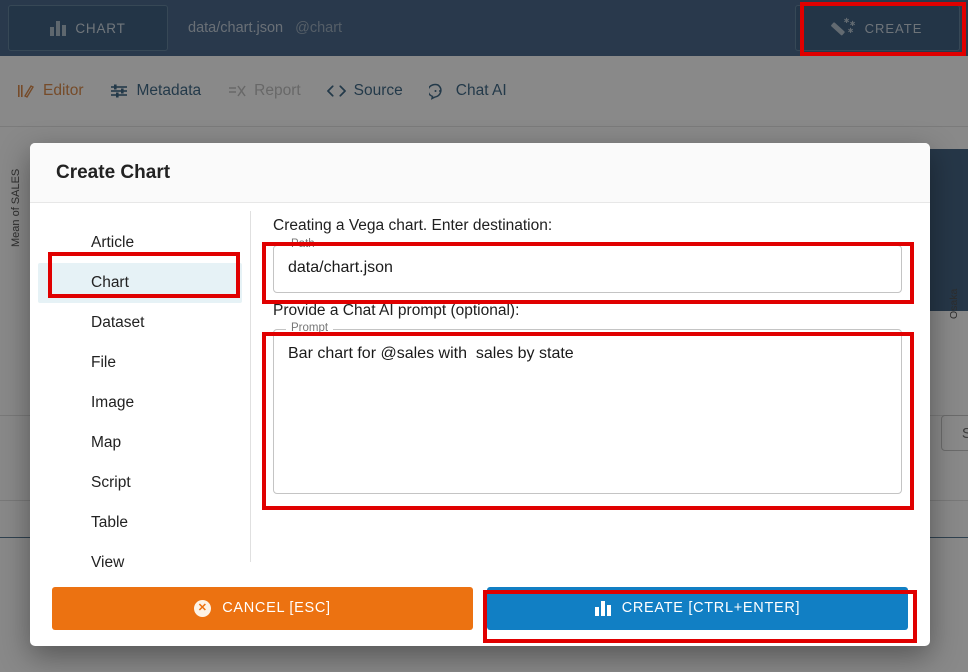 The image size is (968, 672). Describe the element at coordinates (140, 403) in the screenshot. I see `dialog-nav-item-image: Image` at that location.